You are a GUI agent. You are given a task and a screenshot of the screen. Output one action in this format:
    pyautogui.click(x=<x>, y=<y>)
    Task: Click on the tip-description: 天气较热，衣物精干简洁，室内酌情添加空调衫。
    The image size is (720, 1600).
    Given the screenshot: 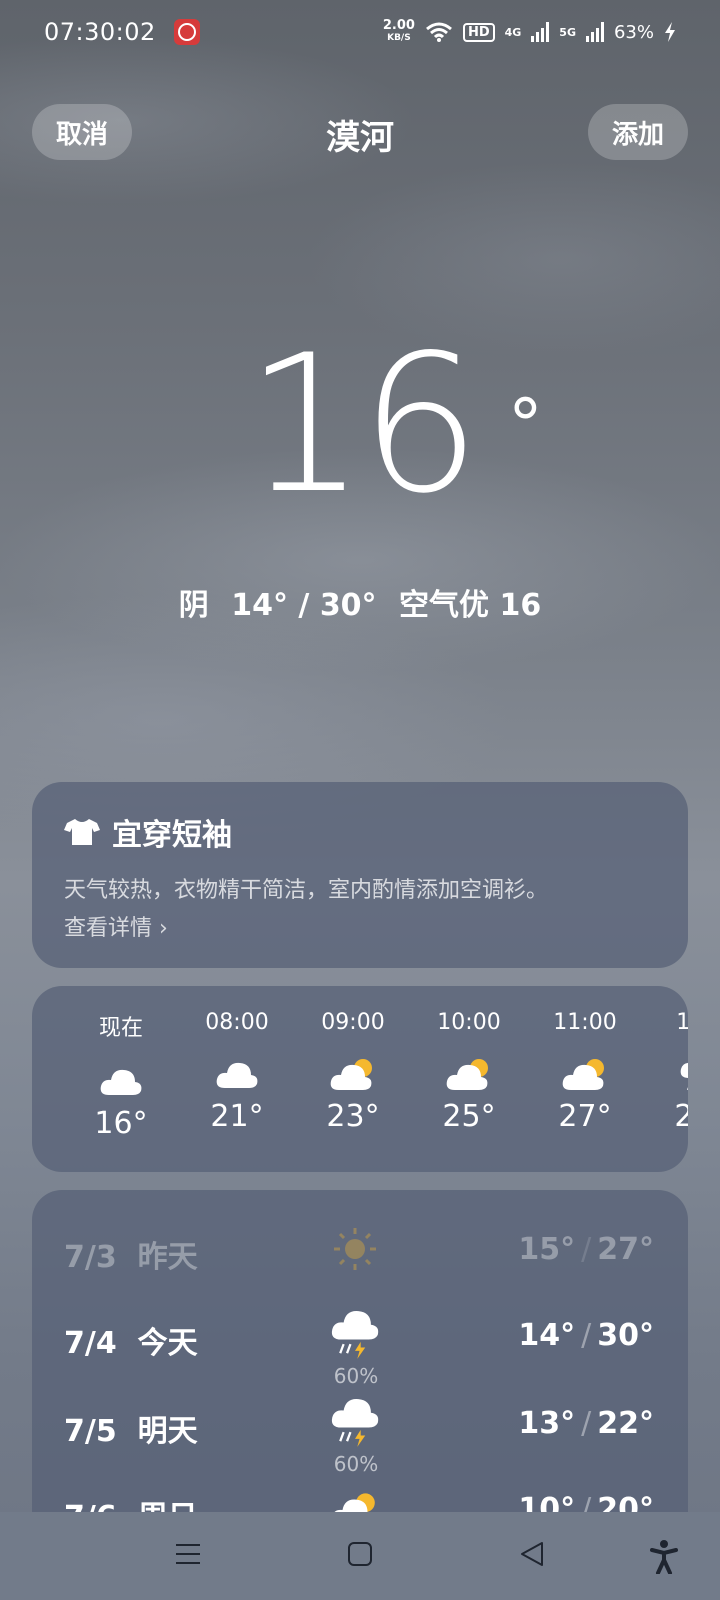 What is the action you would take?
    pyautogui.click(x=306, y=890)
    